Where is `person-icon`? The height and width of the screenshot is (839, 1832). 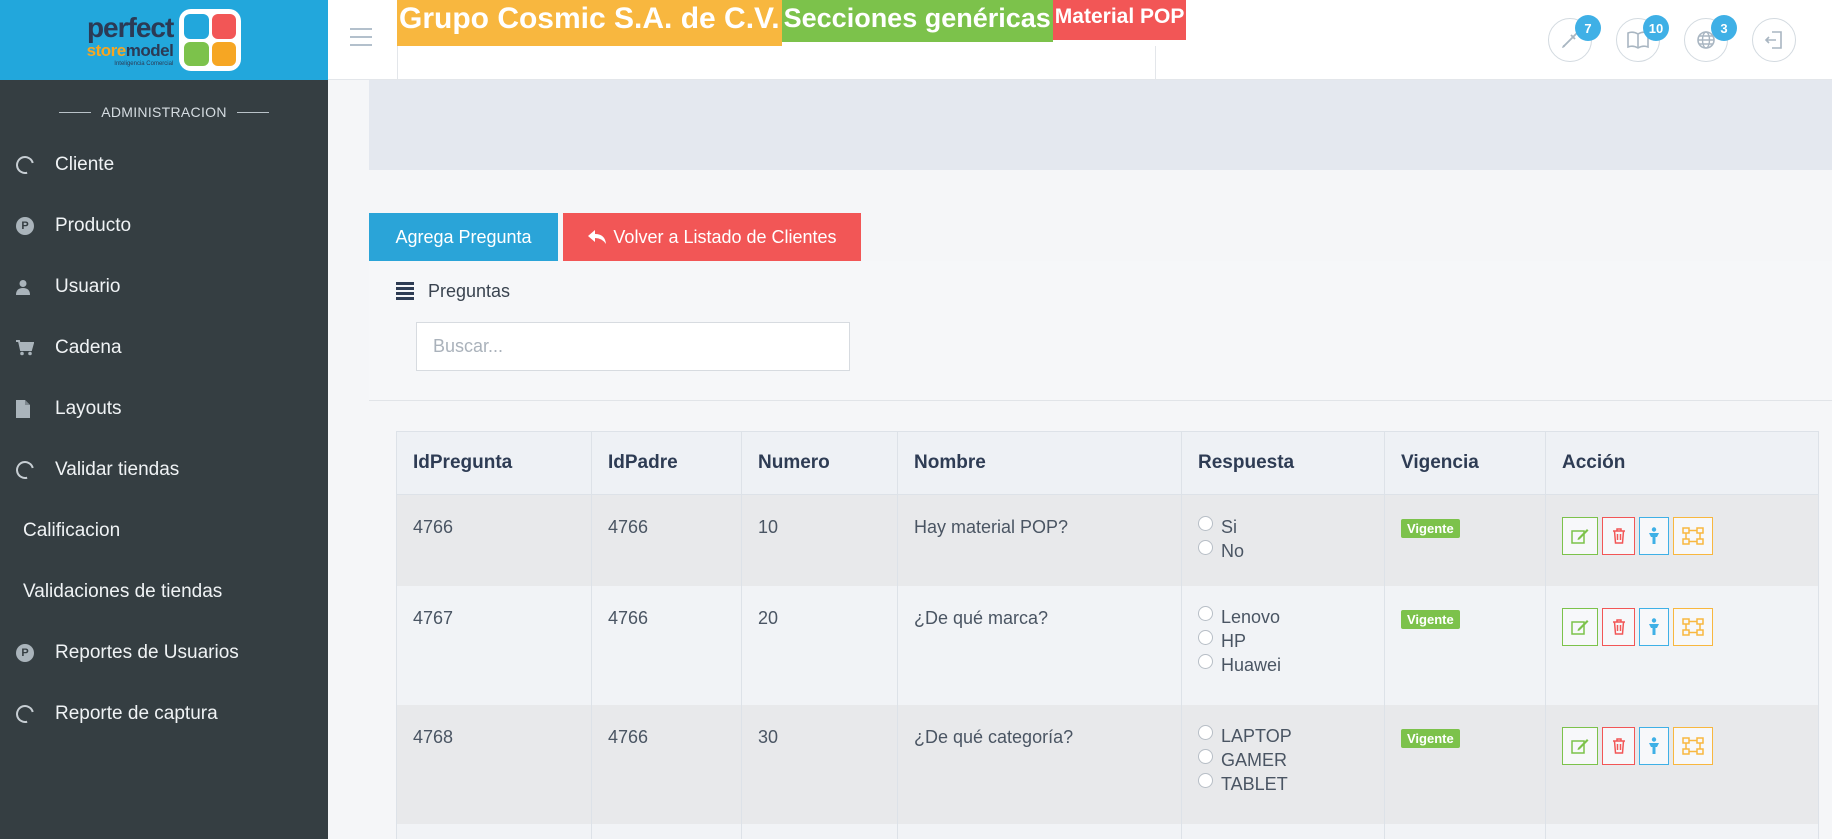
person-icon is located at coordinates (1654, 745).